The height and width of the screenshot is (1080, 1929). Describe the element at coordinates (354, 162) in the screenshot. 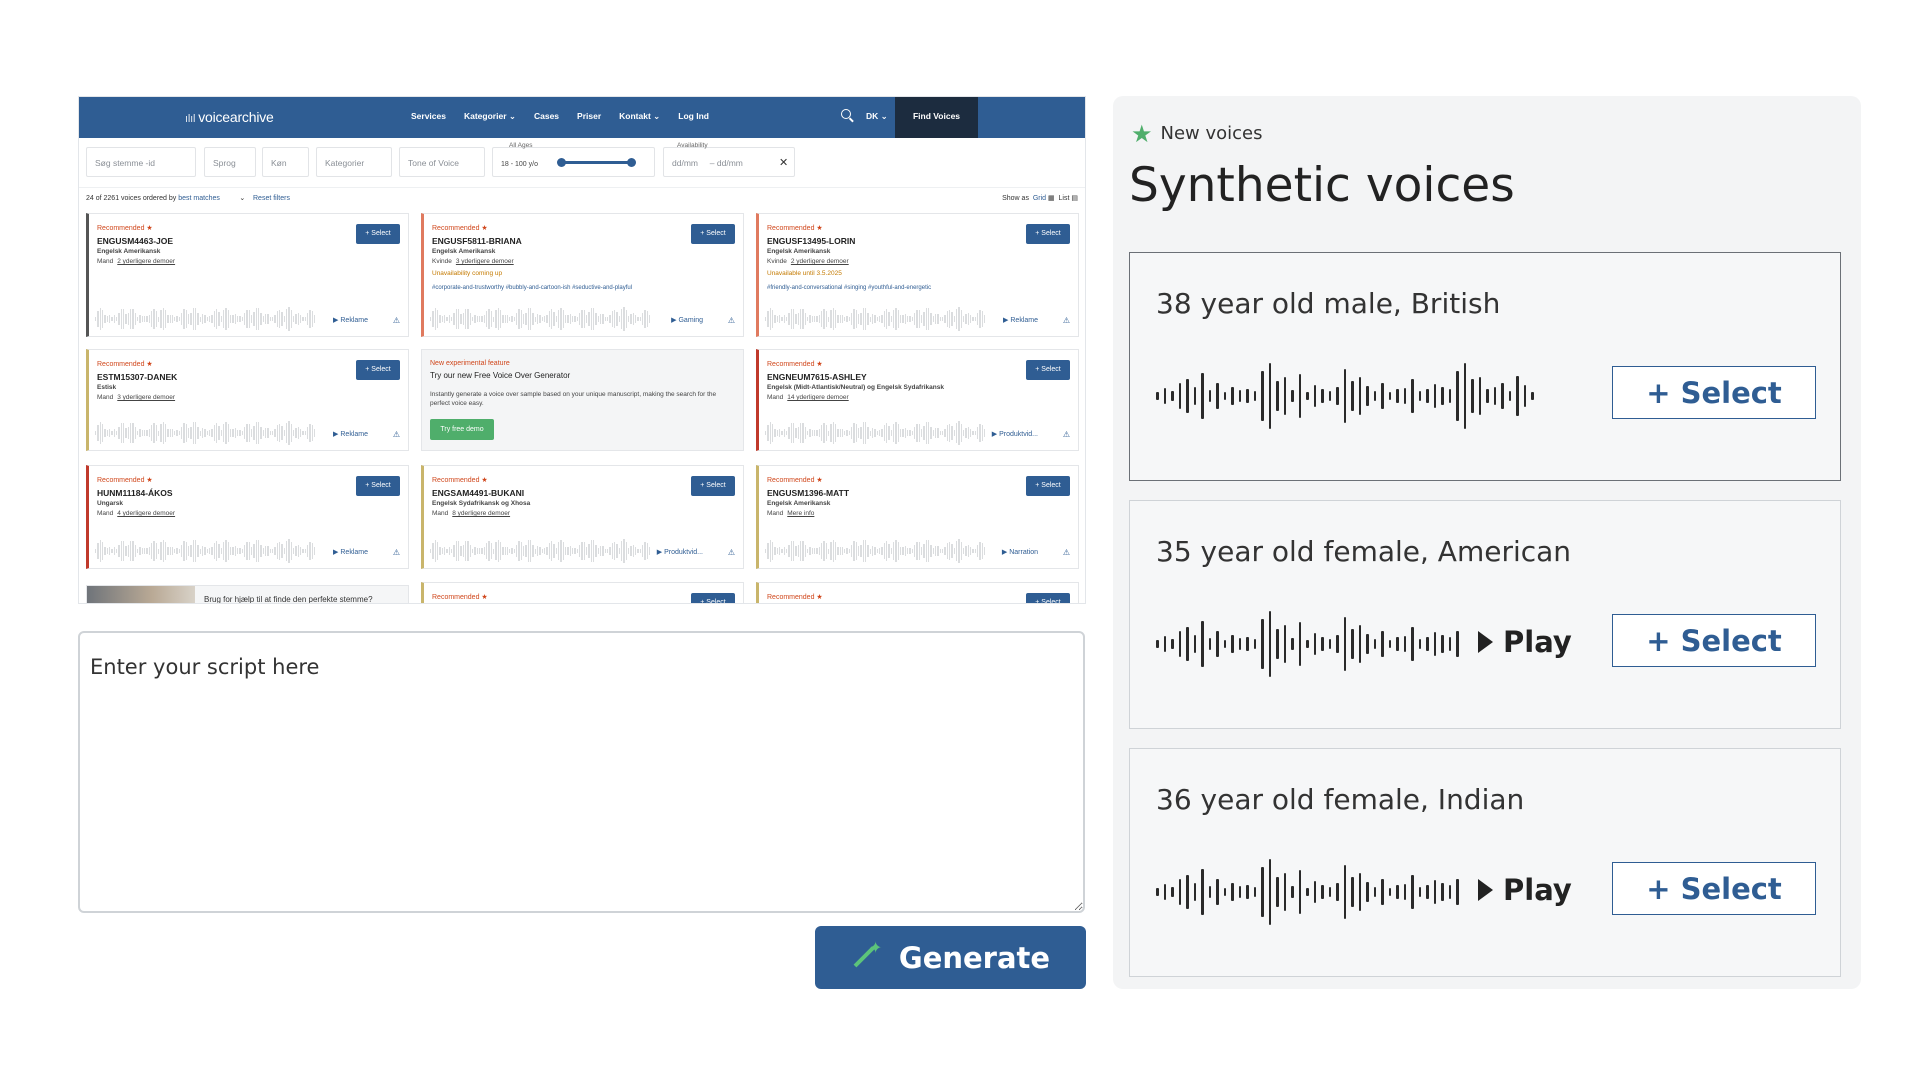

I see `category-filter: Kategorier` at that location.